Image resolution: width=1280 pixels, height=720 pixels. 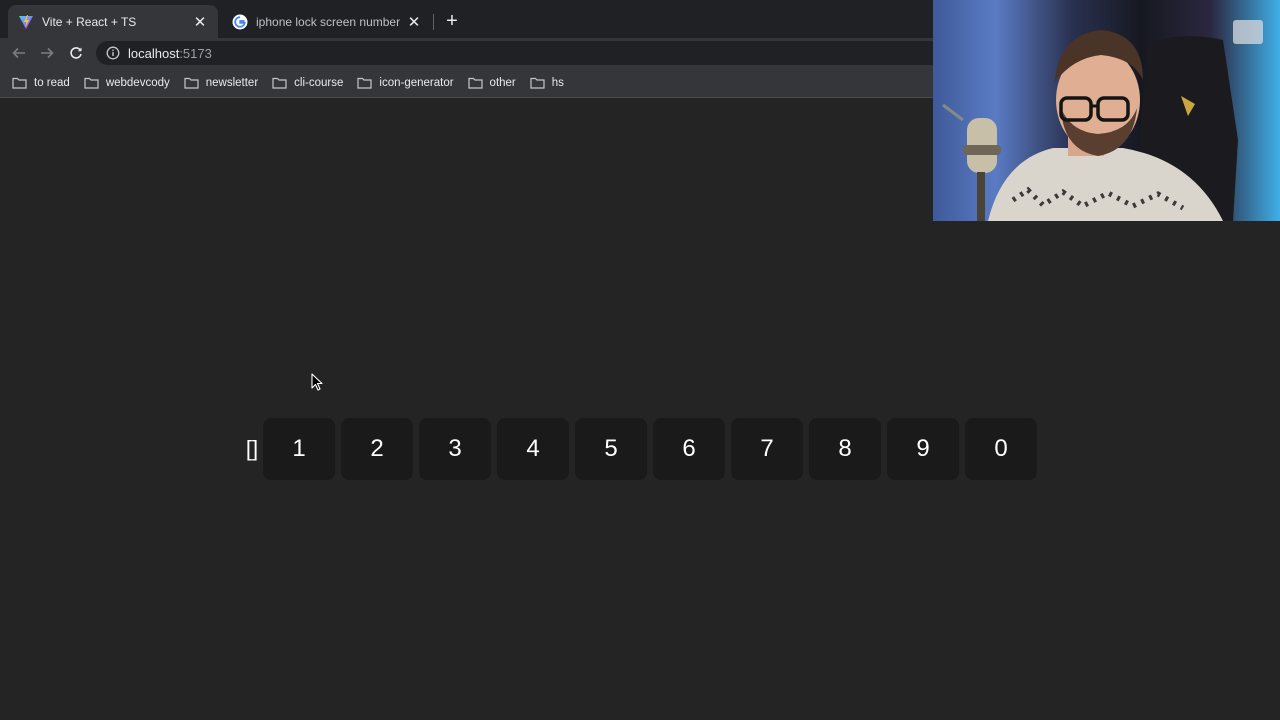 What do you see at coordinates (76, 53) in the screenshot?
I see `reload-icon` at bounding box center [76, 53].